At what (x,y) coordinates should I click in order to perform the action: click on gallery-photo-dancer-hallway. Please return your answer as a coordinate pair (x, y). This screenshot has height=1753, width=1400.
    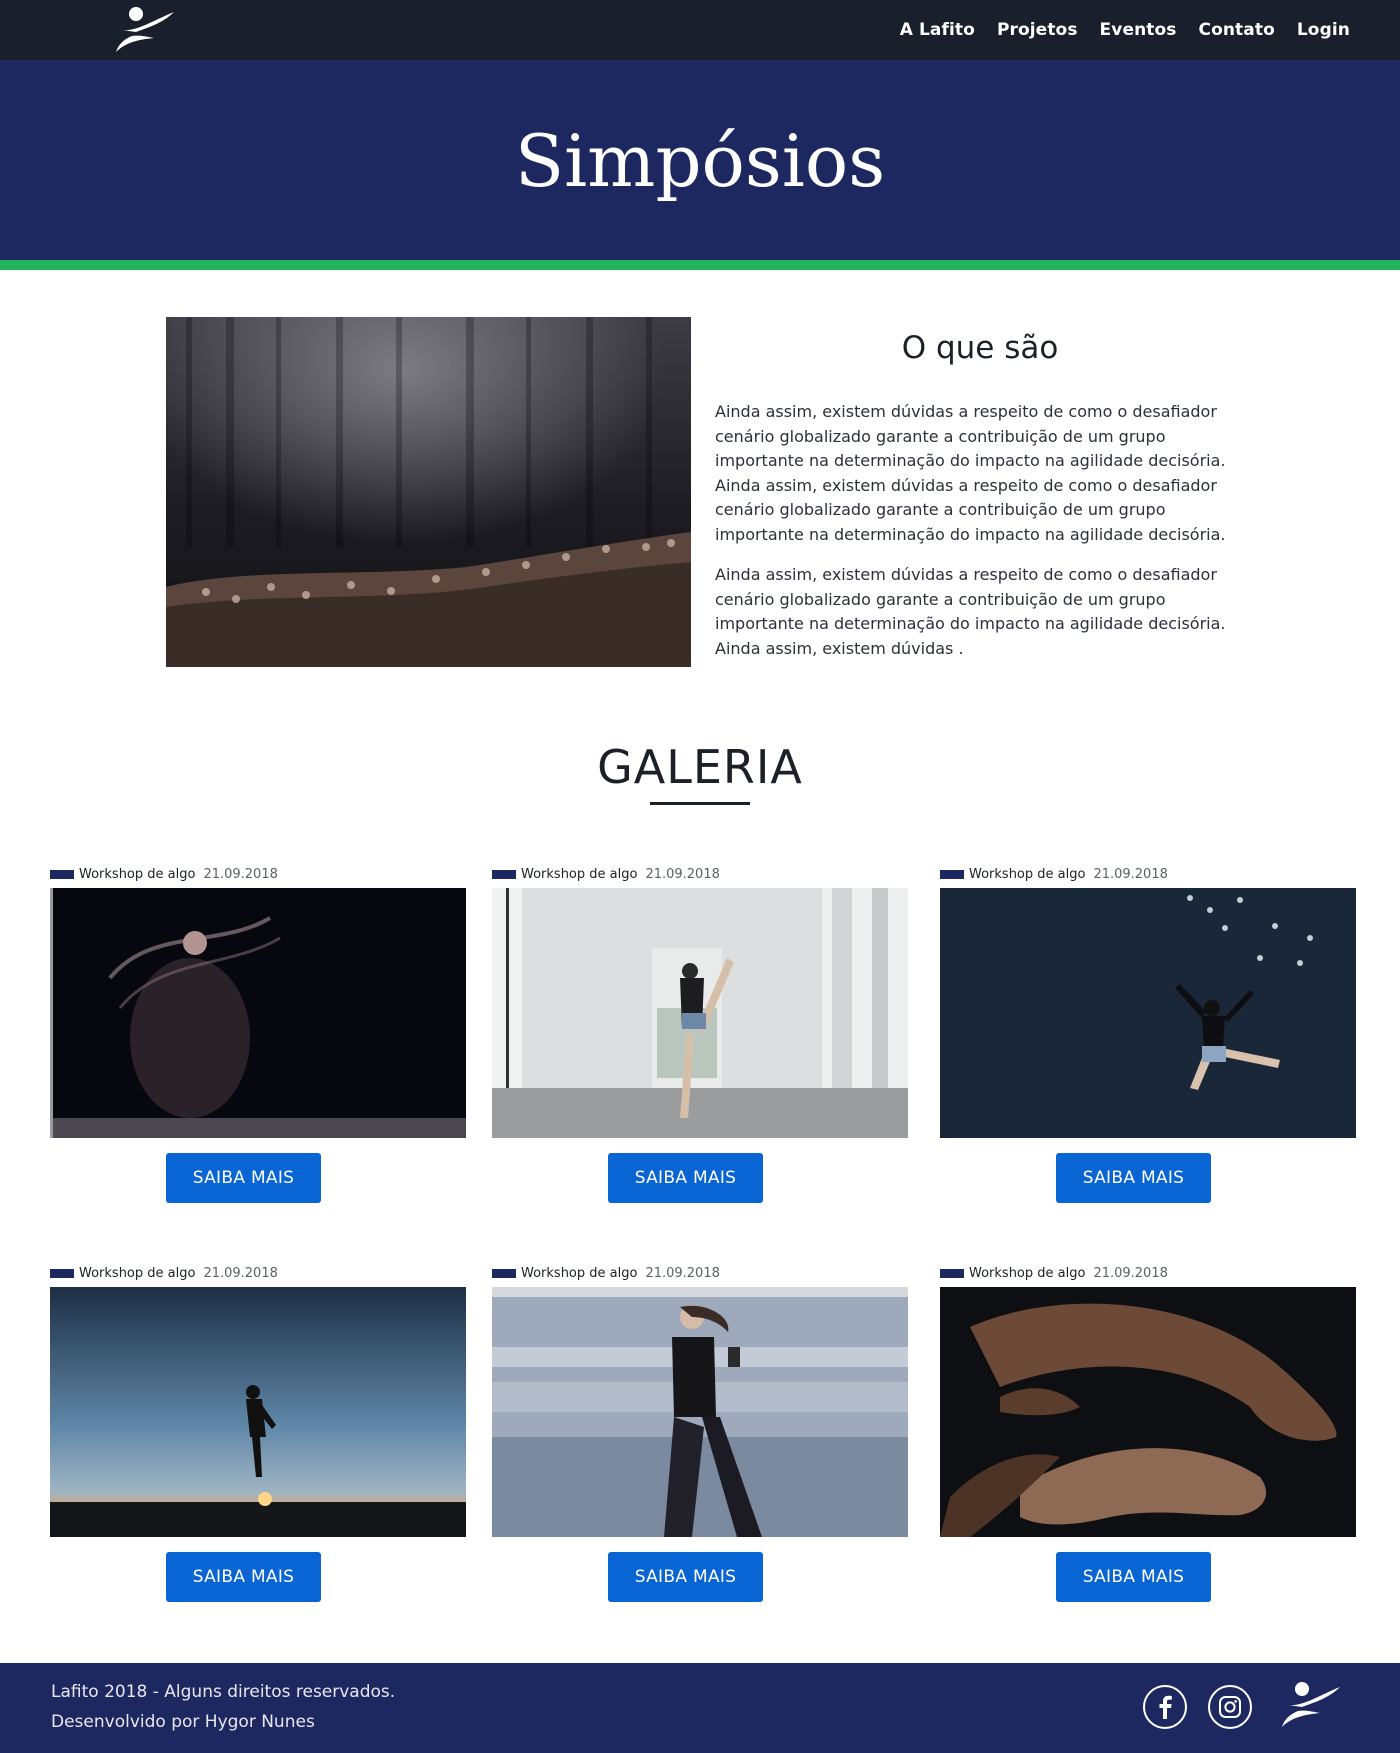
    Looking at the image, I should click on (700, 1013).